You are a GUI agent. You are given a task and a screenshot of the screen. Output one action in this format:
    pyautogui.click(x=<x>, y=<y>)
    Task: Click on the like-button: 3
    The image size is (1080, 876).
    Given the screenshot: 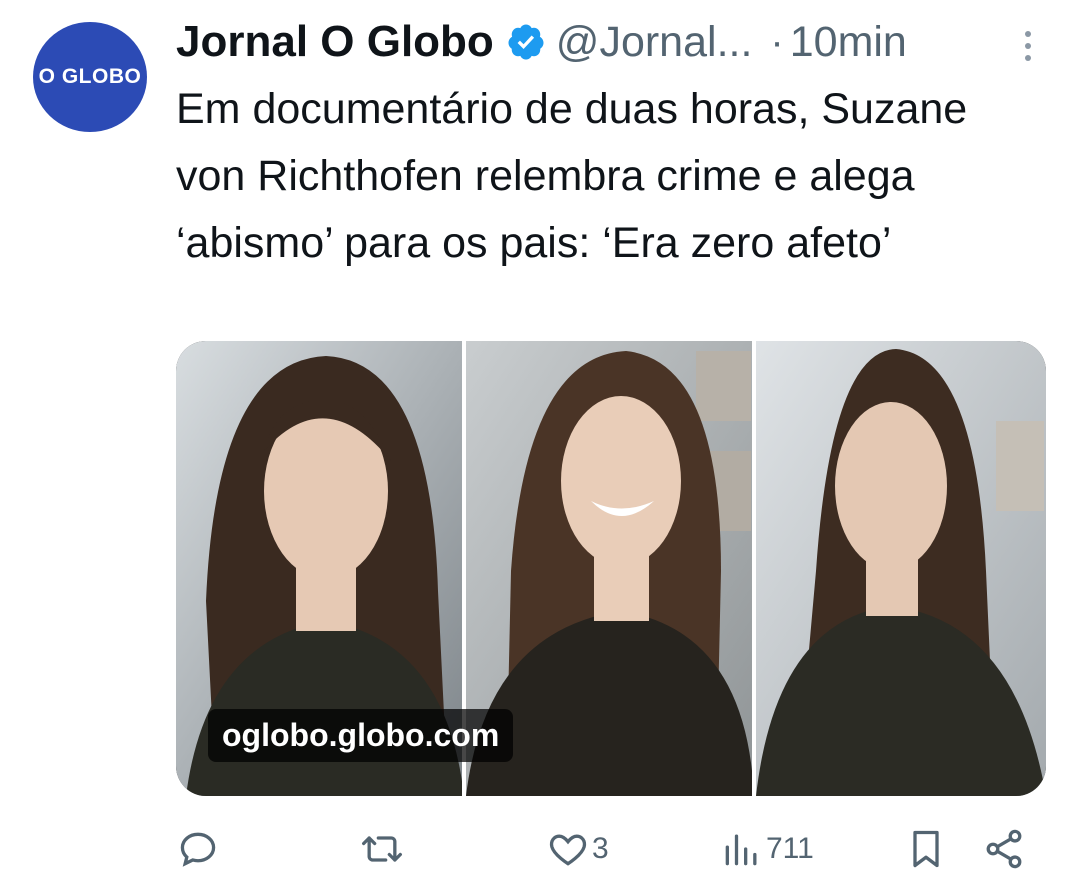 What is the action you would take?
    pyautogui.click(x=577, y=849)
    